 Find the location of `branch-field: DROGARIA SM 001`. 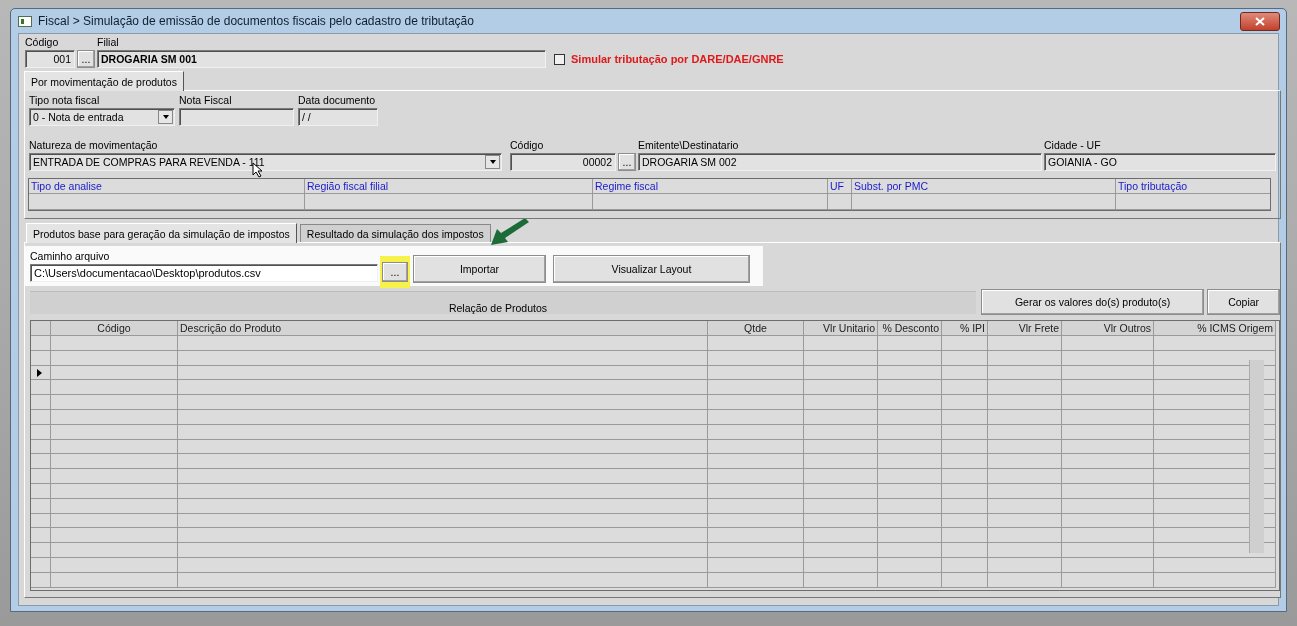

branch-field: DROGARIA SM 001 is located at coordinates (321, 59).